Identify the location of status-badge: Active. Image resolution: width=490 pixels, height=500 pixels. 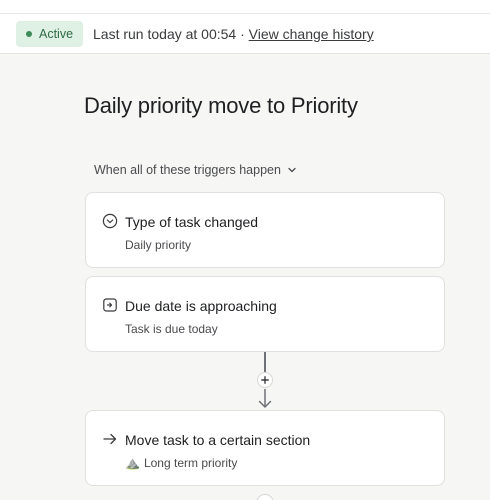
(50, 34).